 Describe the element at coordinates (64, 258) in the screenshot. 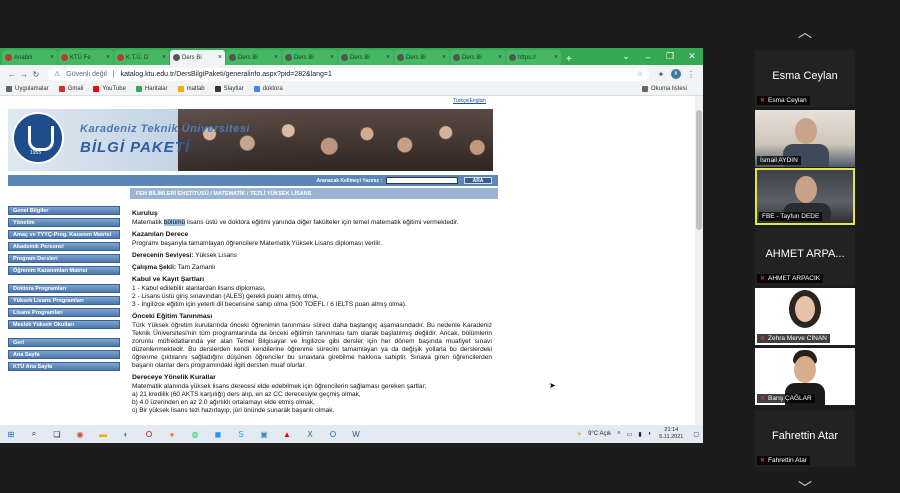

I see `menu-program-dersleri: Program Dersleri` at that location.